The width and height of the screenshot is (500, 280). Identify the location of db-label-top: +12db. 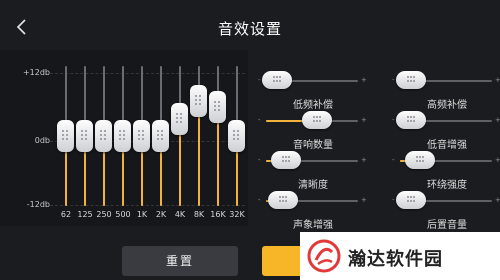
(36, 72).